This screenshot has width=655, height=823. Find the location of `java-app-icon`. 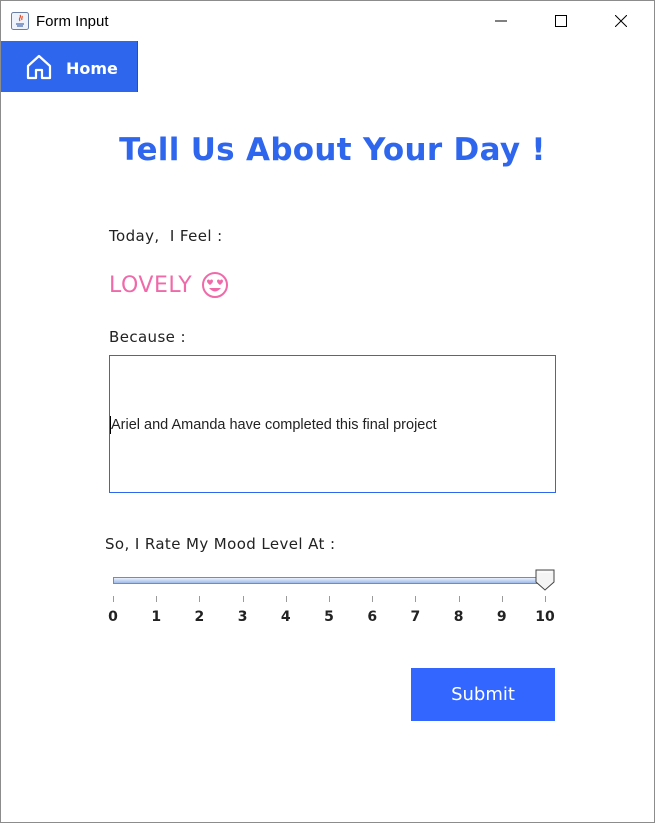

java-app-icon is located at coordinates (20, 21).